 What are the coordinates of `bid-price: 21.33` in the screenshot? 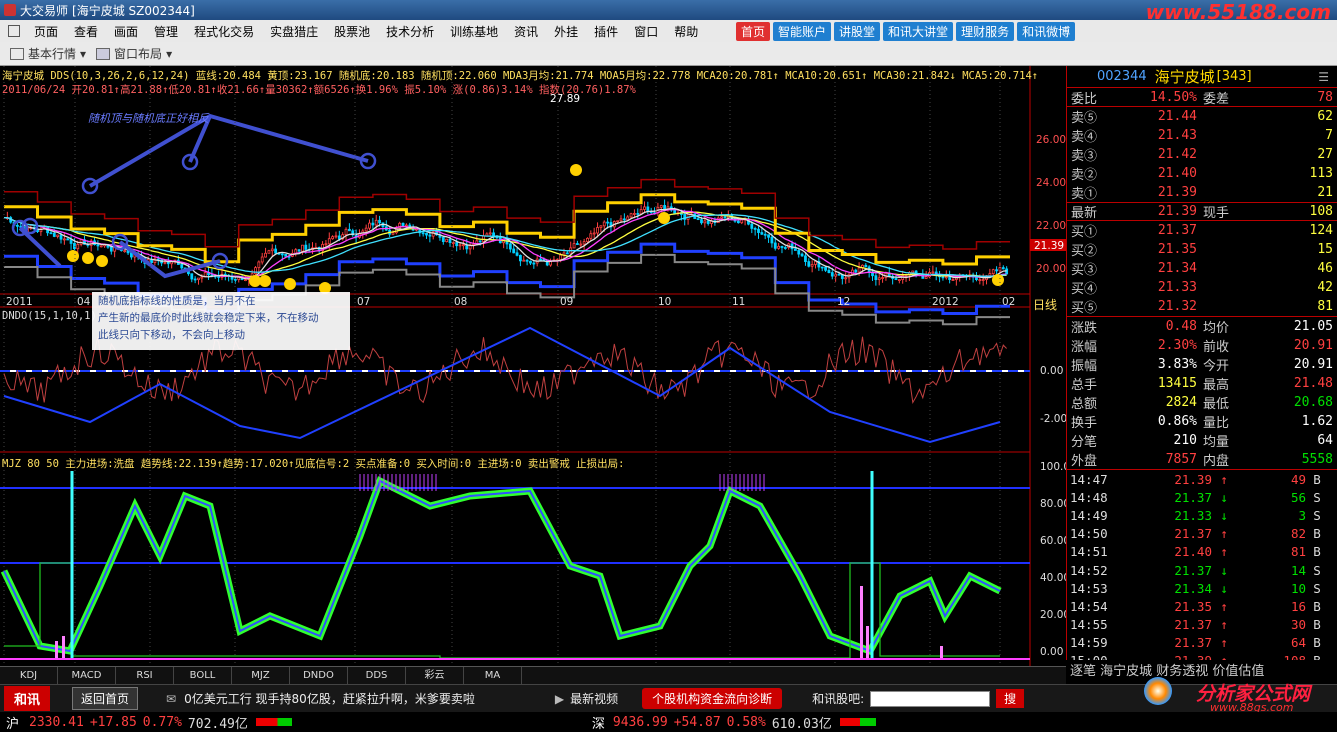 It's located at (1177, 287).